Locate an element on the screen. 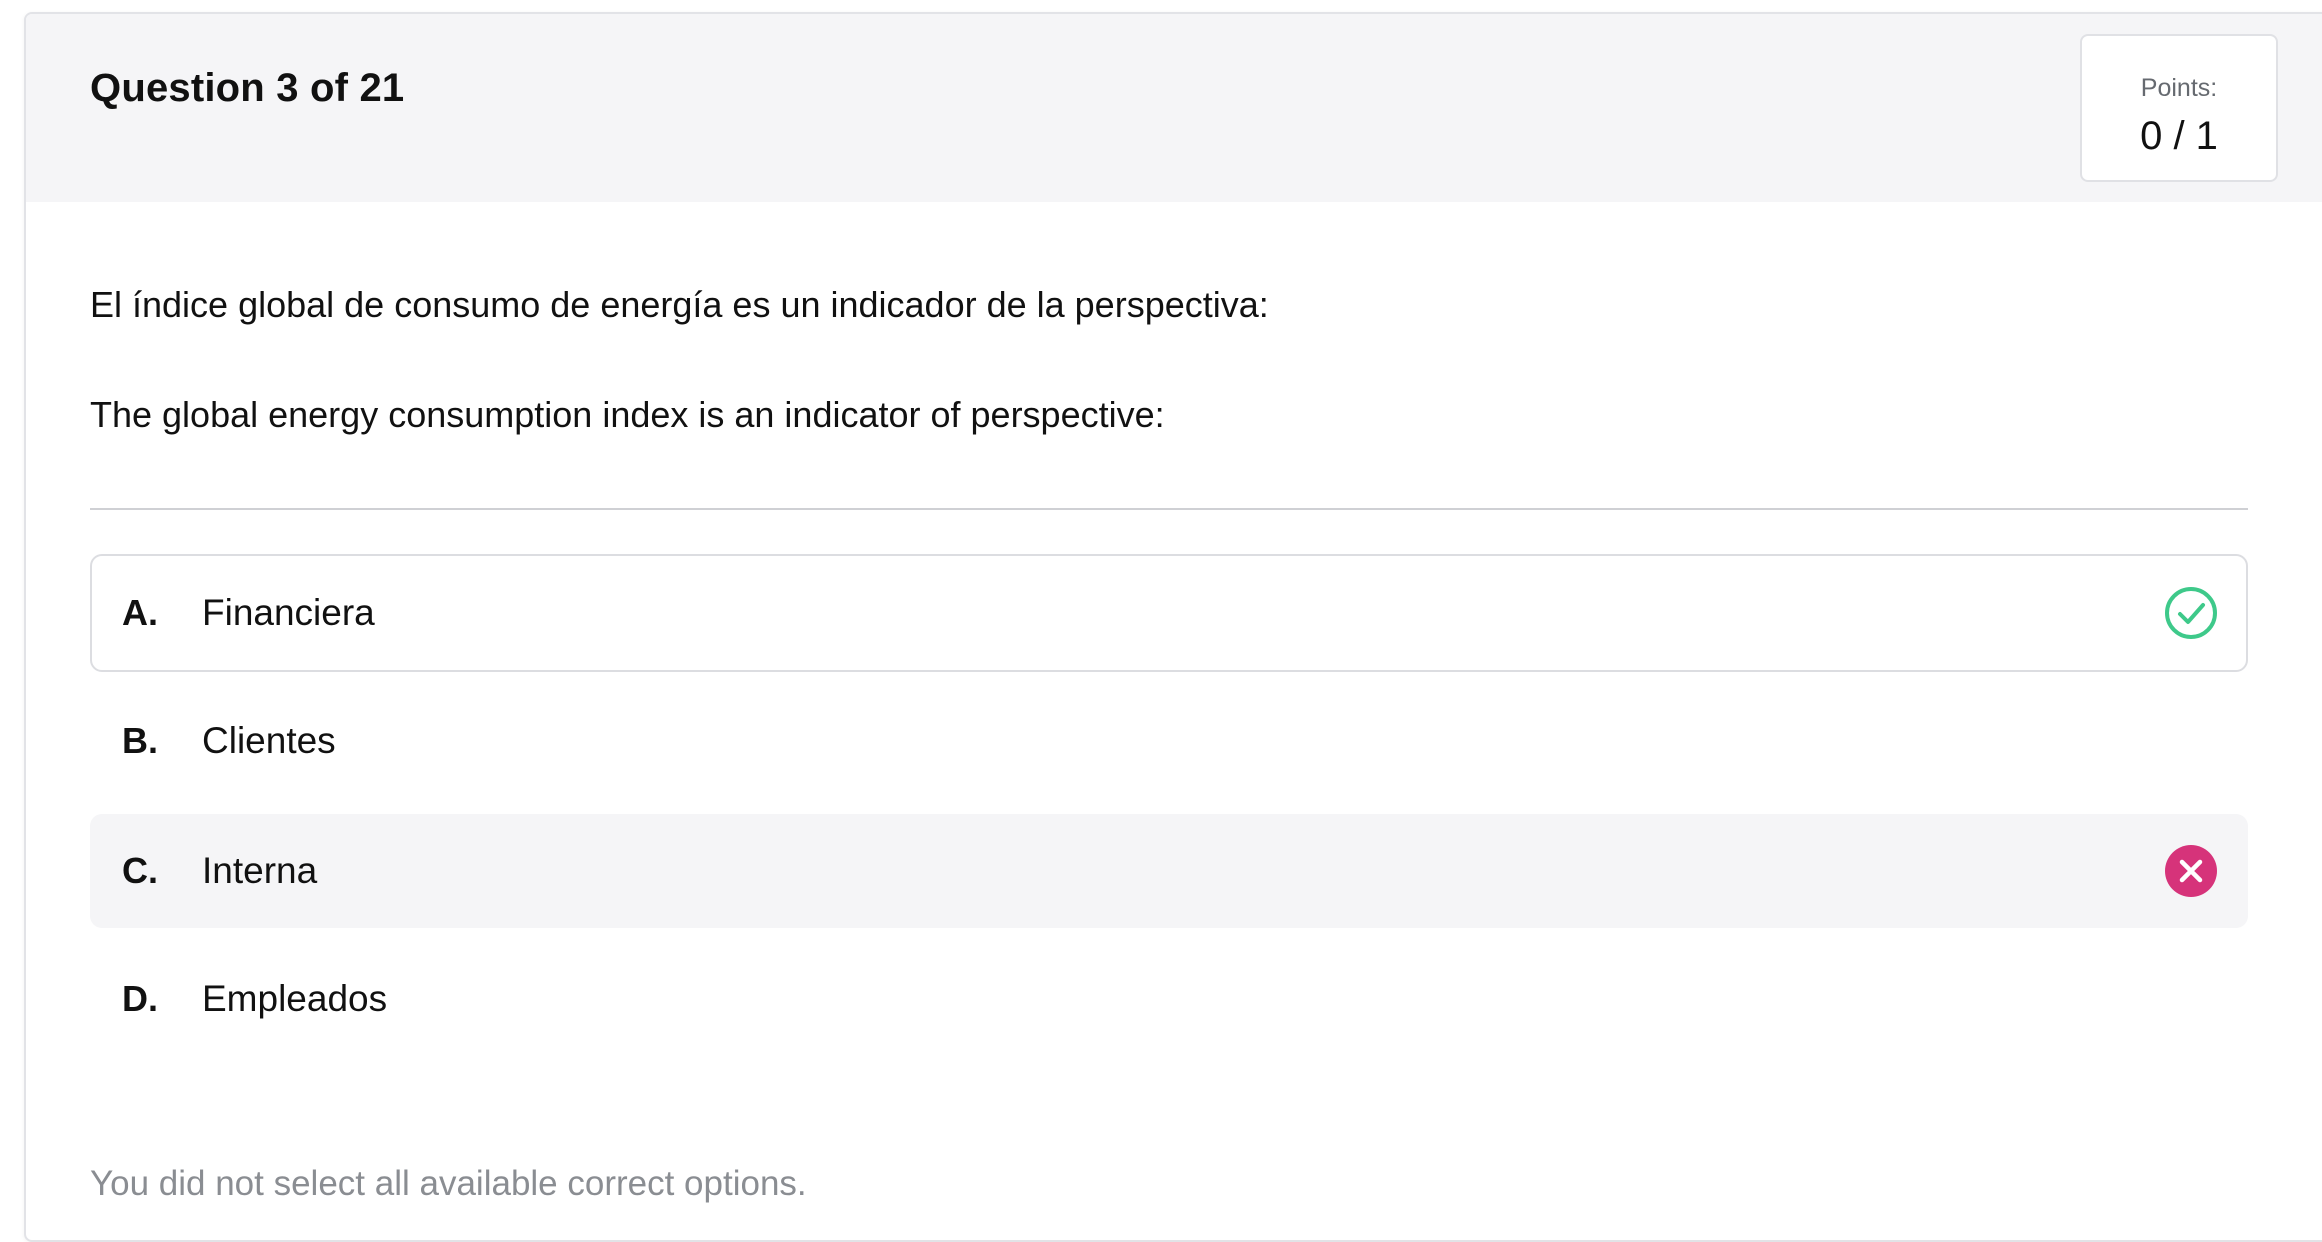 The image size is (2322, 1242). divider is located at coordinates (1169, 509).